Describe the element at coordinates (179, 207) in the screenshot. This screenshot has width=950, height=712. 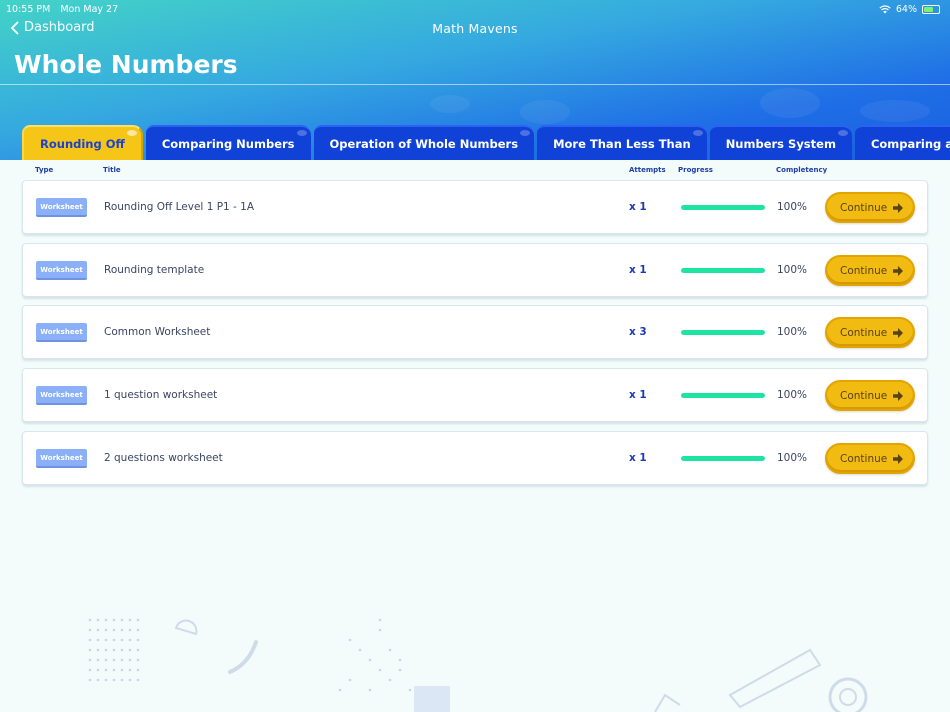
I see `row-title: Rounding Off Level 1 P1 - 1A` at that location.